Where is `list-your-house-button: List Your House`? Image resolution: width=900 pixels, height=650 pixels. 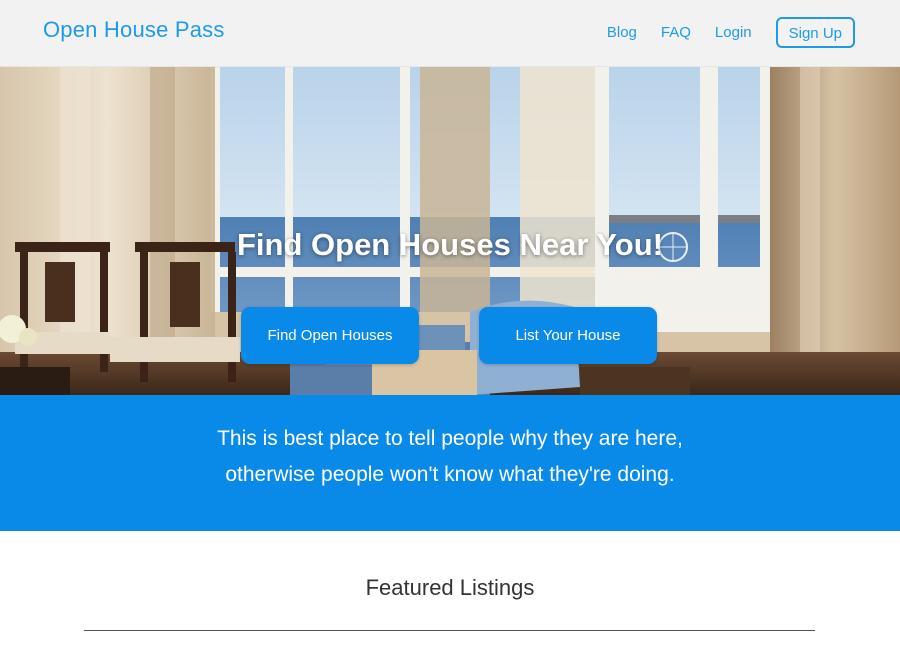 list-your-house-button: List Your House is located at coordinates (568, 335).